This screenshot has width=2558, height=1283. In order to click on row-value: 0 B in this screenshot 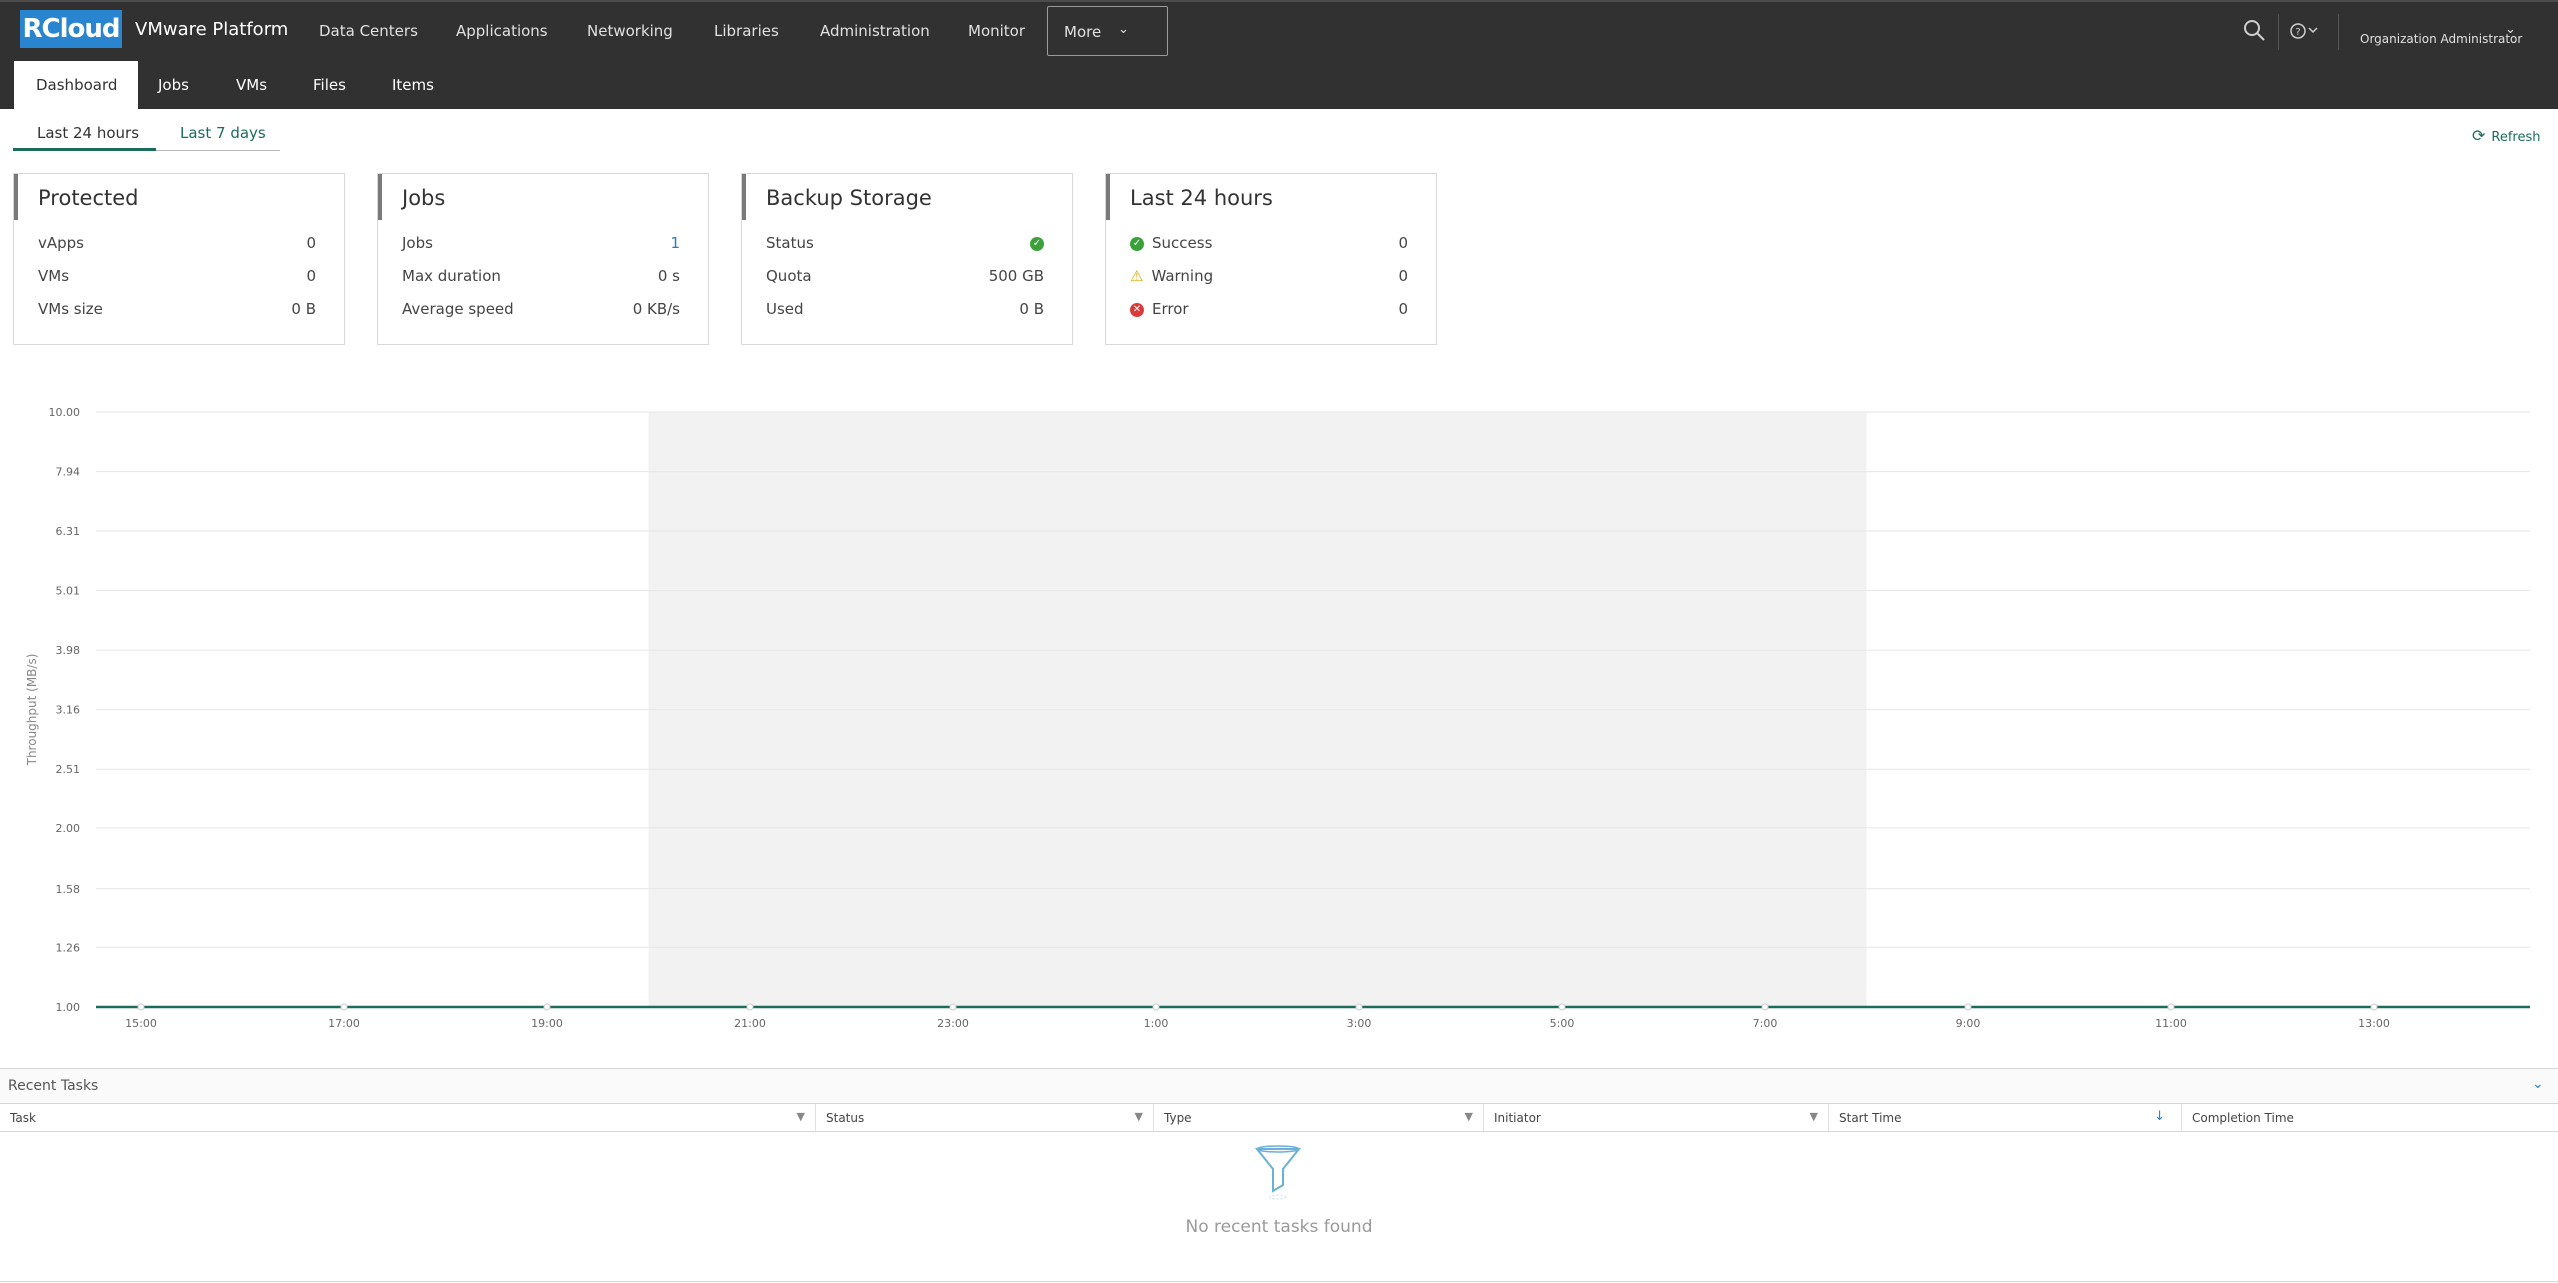, I will do `click(303, 309)`.